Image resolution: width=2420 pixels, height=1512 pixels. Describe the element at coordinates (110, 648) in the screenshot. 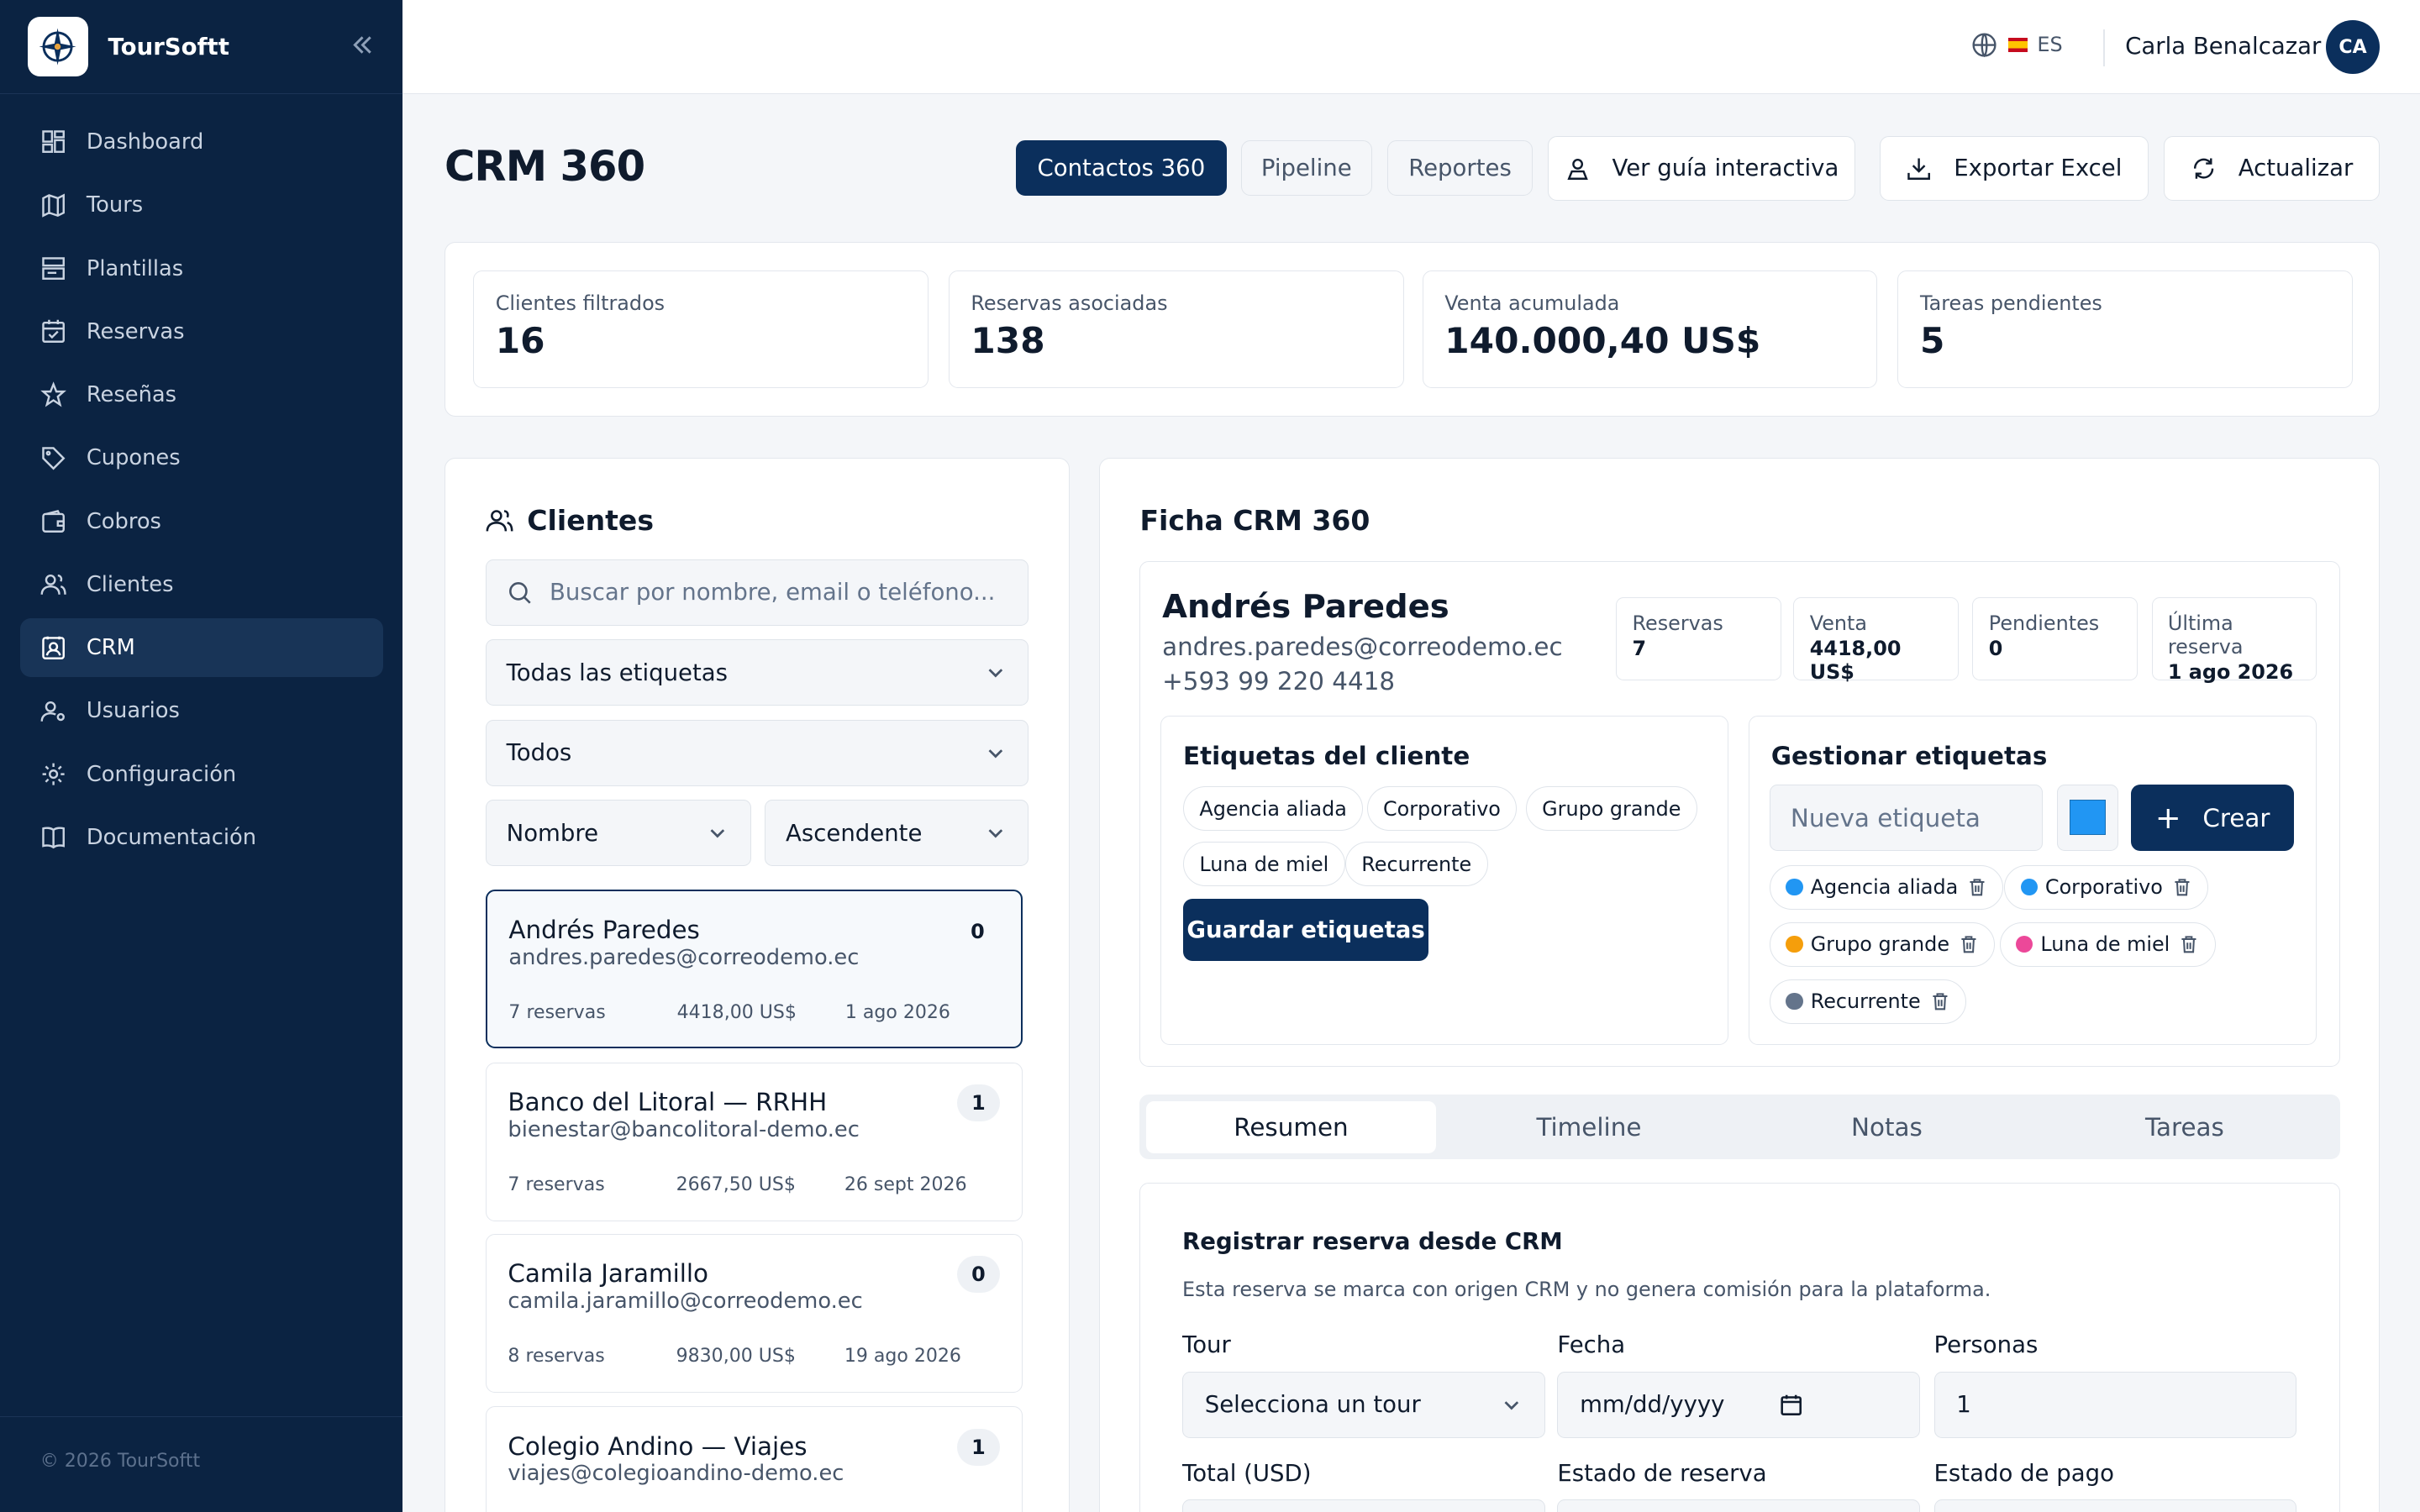

I see `sidebar-item-label: CRM` at that location.